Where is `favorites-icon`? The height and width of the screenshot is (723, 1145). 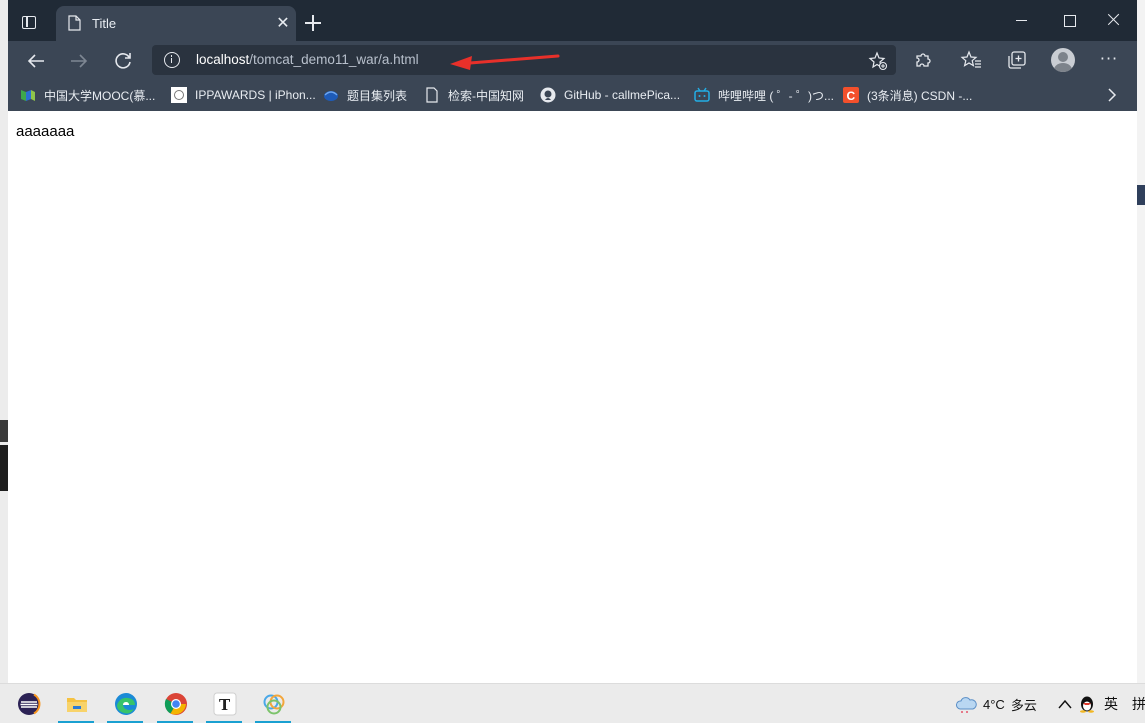 favorites-icon is located at coordinates (971, 60).